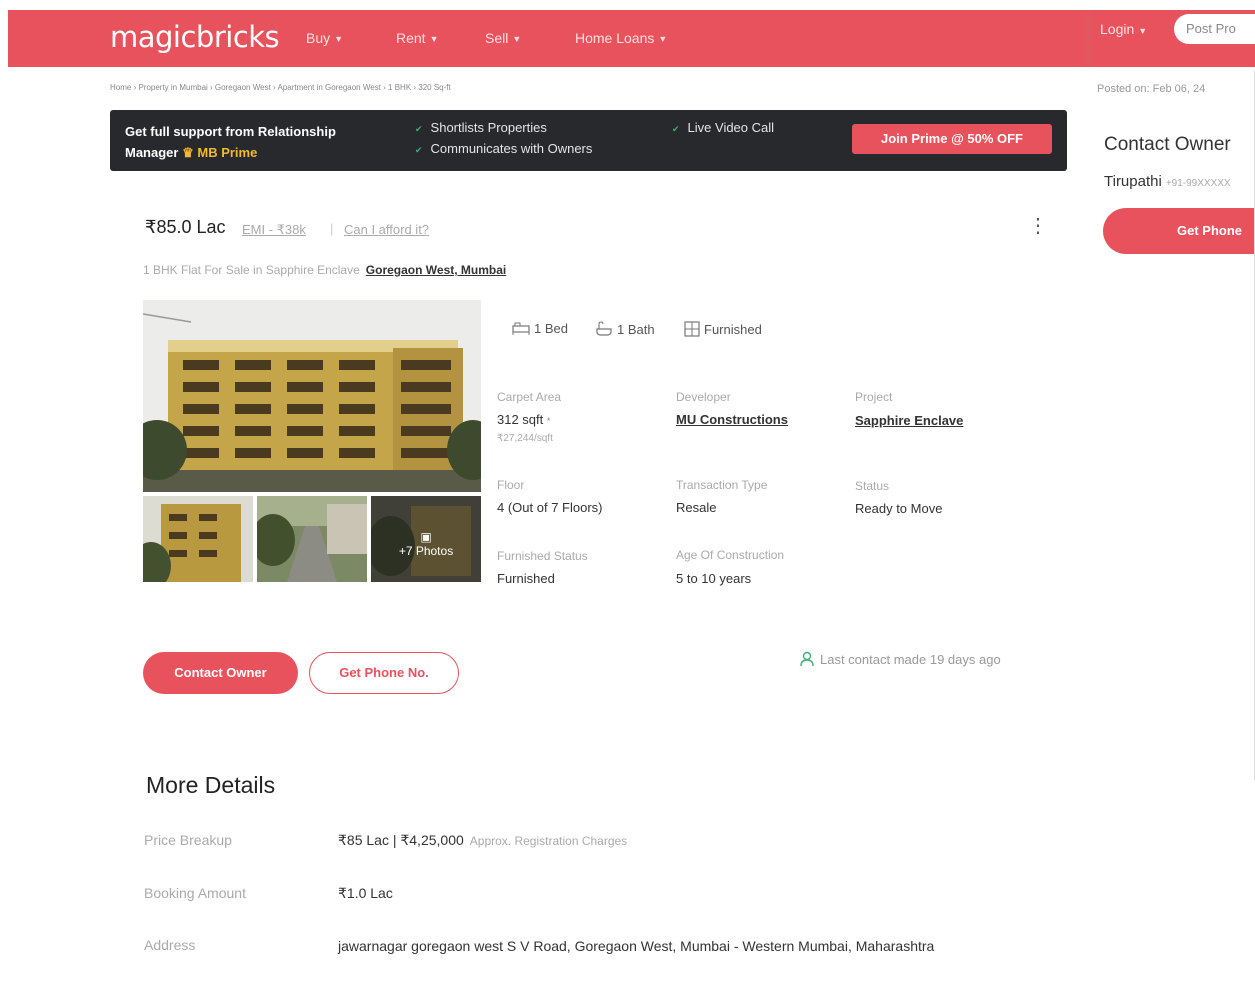 The image size is (1255, 982). What do you see at coordinates (526, 578) in the screenshot?
I see `furnished-status-value: Furnished` at bounding box center [526, 578].